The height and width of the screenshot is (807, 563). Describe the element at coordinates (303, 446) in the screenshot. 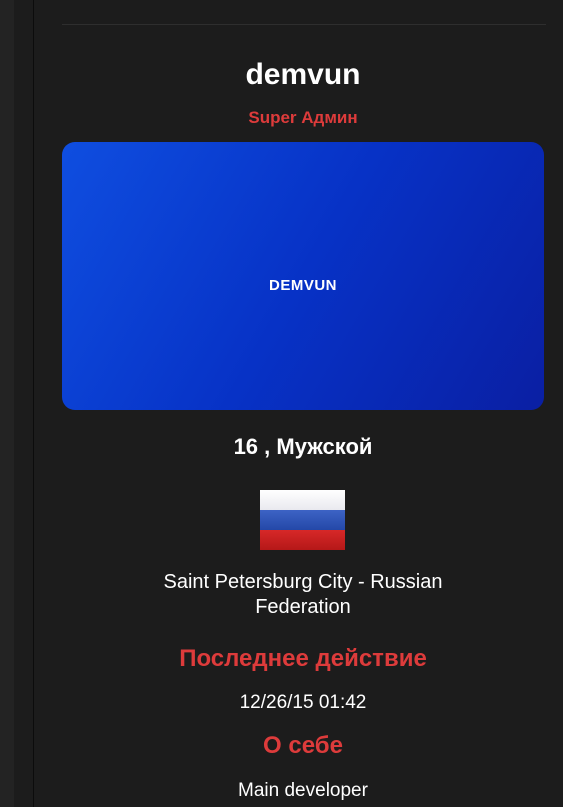

I see `profile-age-gender: 16 , Мужской` at that location.